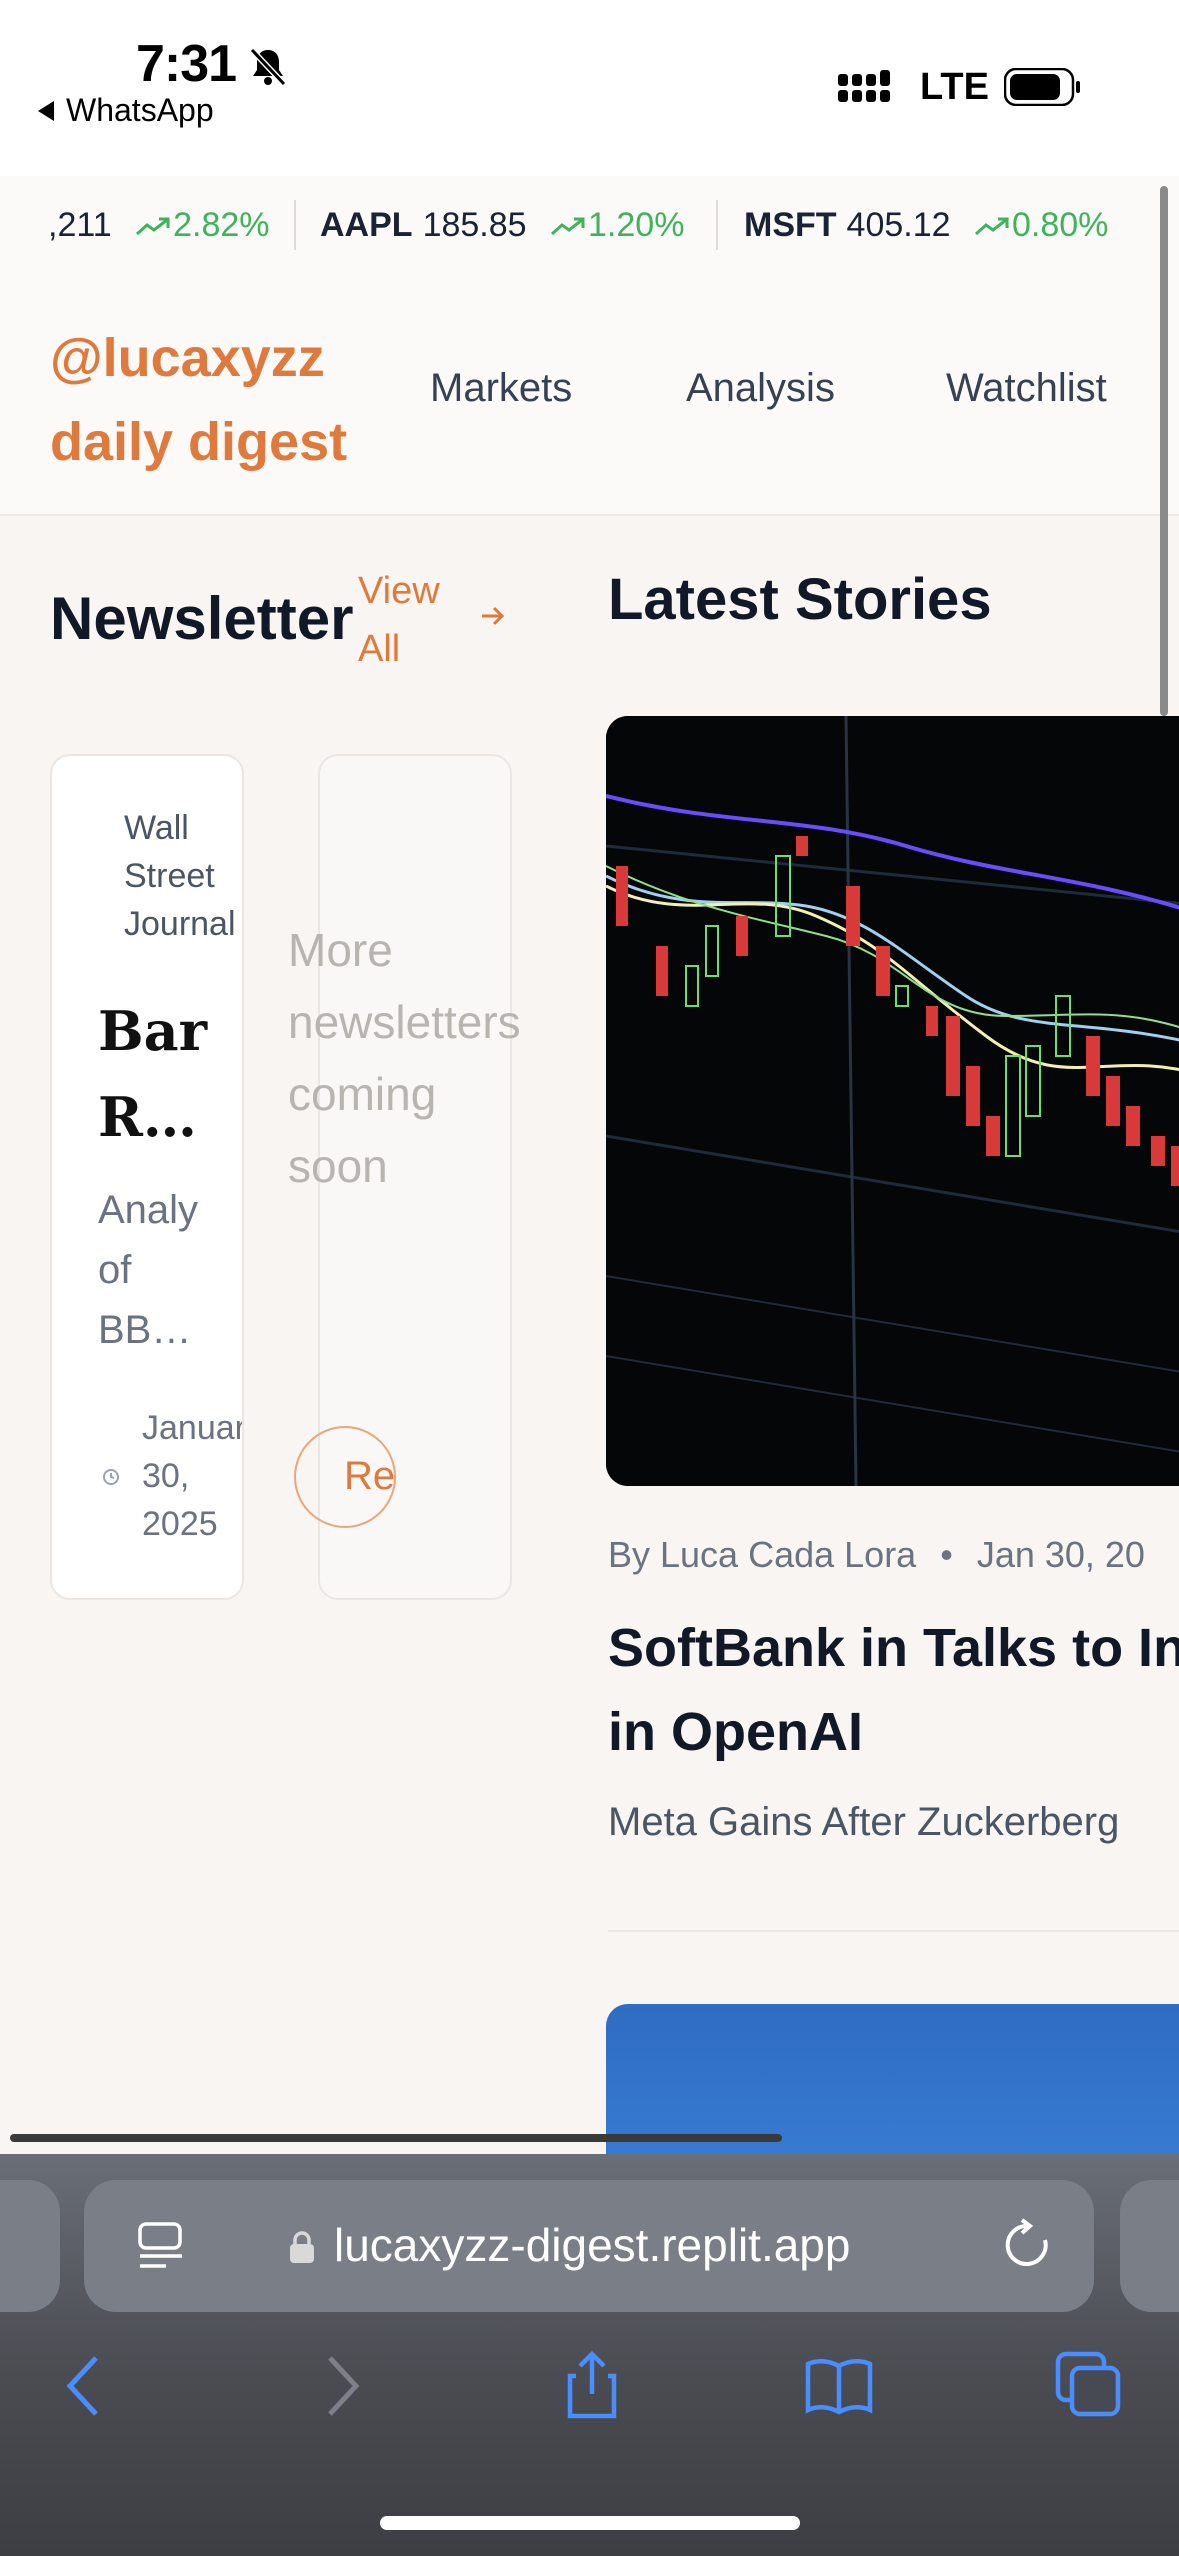 The image size is (1179, 2556). I want to click on forward-icon, so click(339, 2385).